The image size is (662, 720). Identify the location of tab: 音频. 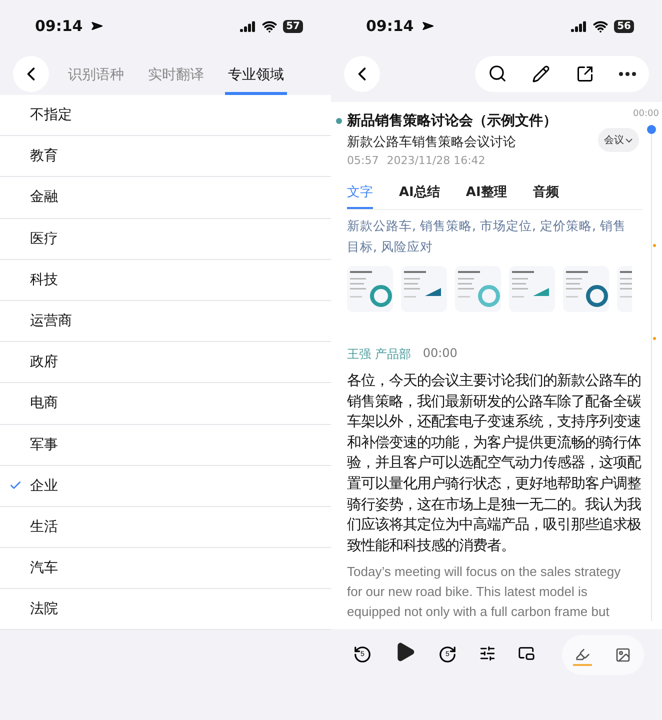
(545, 195).